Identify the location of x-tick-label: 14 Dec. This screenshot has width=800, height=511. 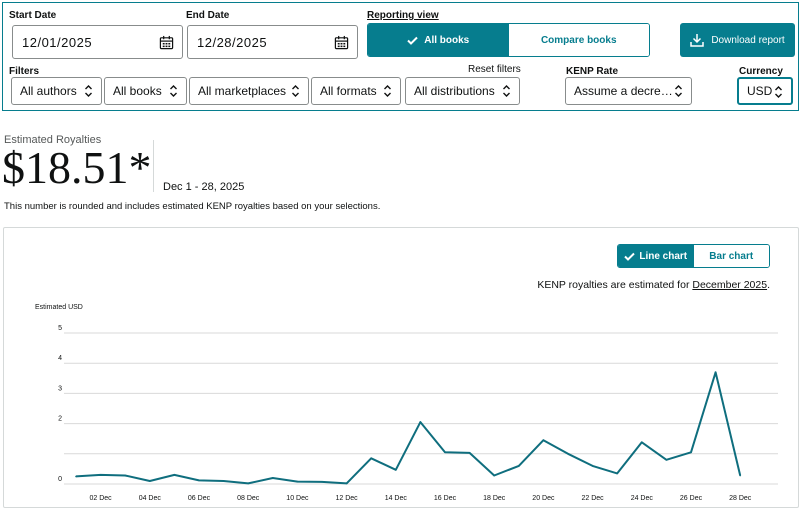
(396, 498).